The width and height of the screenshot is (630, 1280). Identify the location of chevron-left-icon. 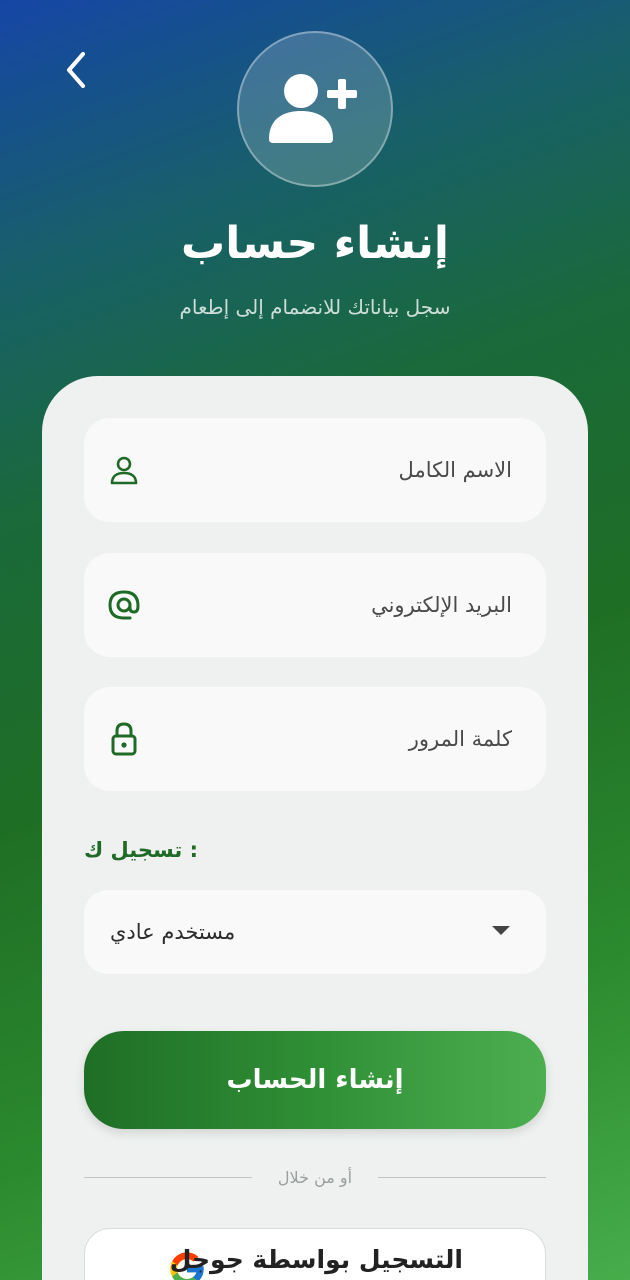
(76, 70).